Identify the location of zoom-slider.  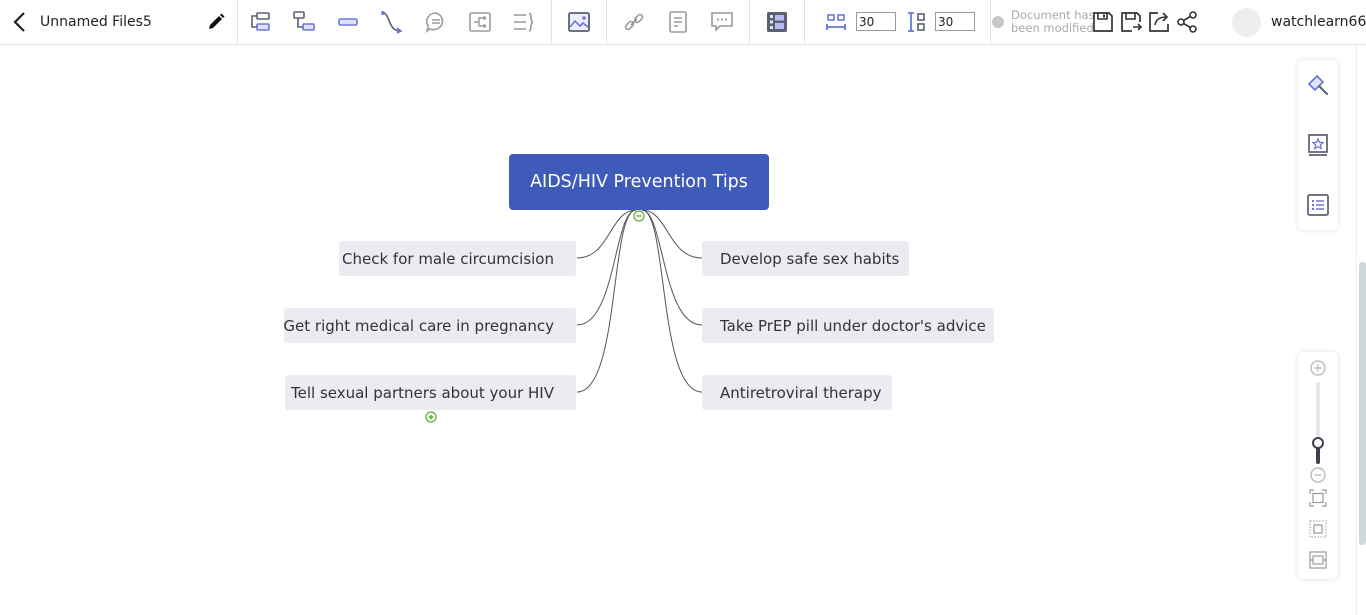
(1318, 423).